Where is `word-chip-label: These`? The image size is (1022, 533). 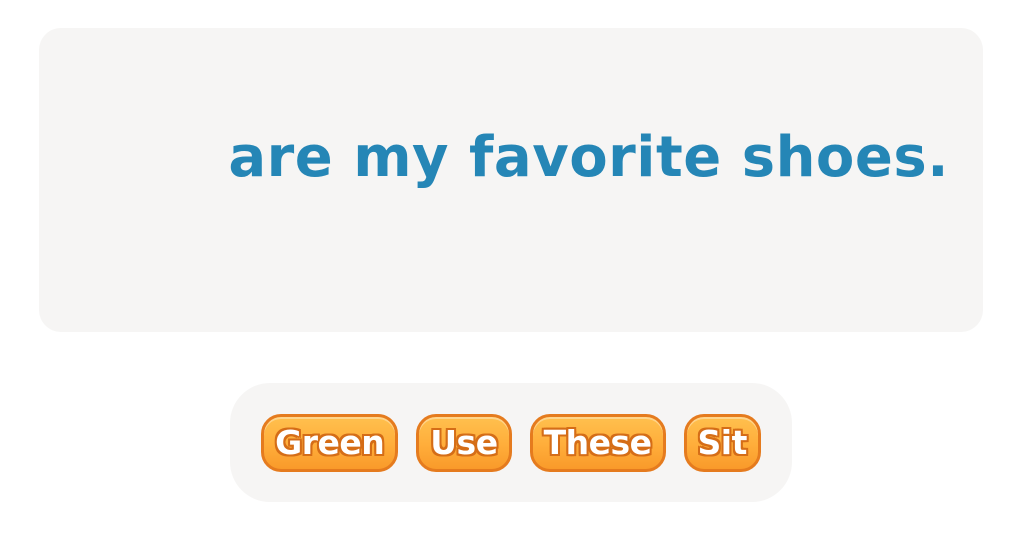 word-chip-label: These is located at coordinates (597, 442).